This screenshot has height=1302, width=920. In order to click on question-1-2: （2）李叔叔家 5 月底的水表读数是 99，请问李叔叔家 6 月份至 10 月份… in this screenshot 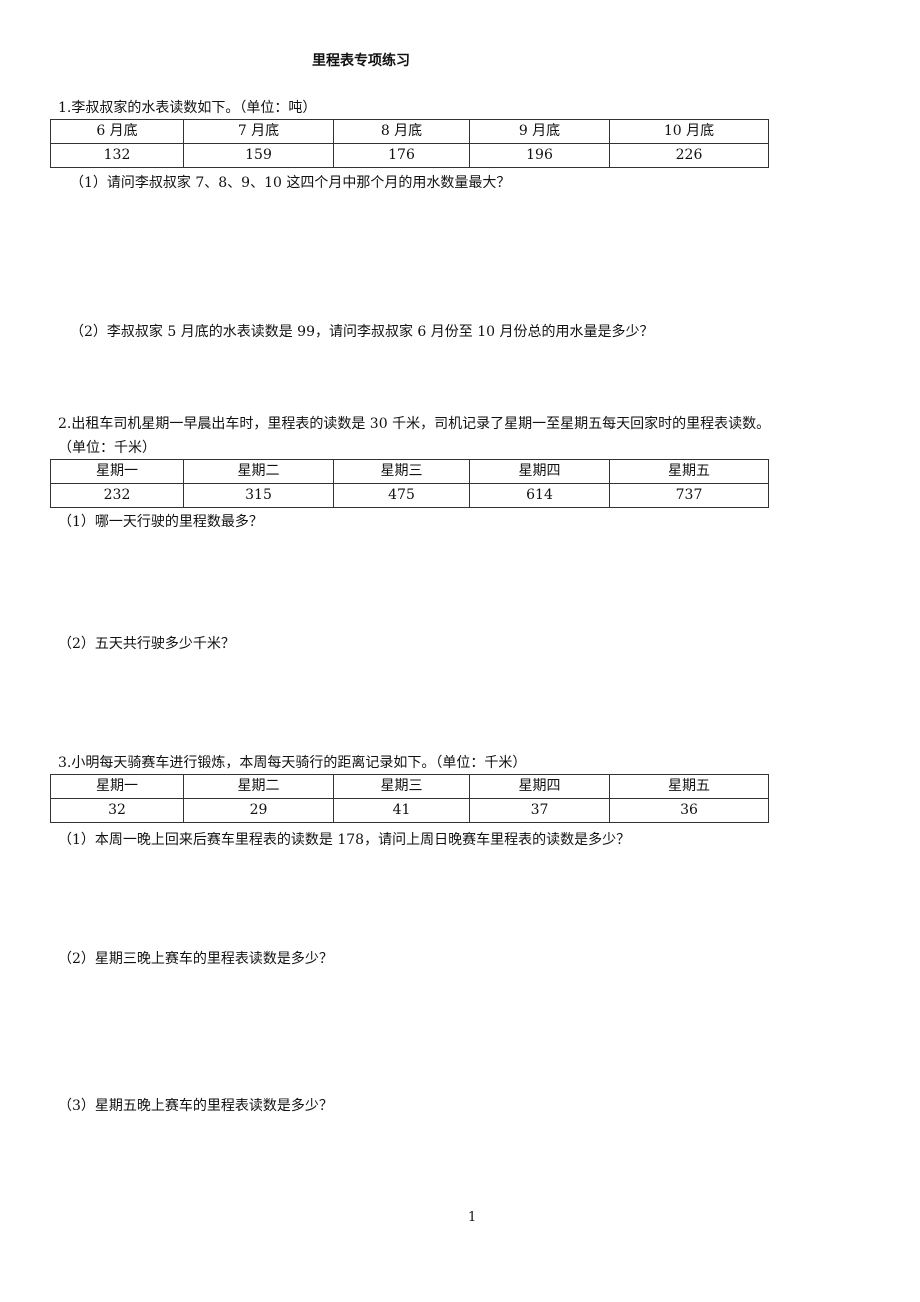, I will do `click(362, 332)`.